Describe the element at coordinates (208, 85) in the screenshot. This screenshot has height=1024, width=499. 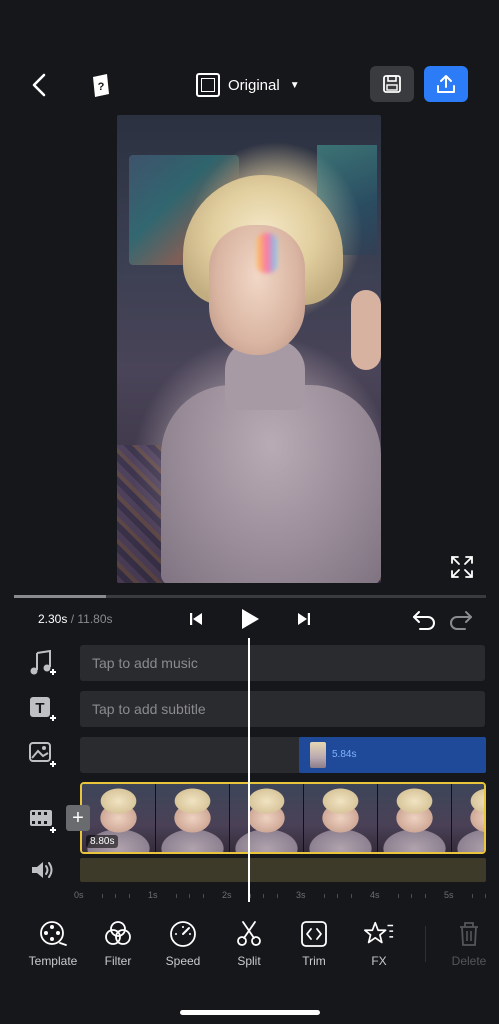
I see `aspect-frame-icon` at that location.